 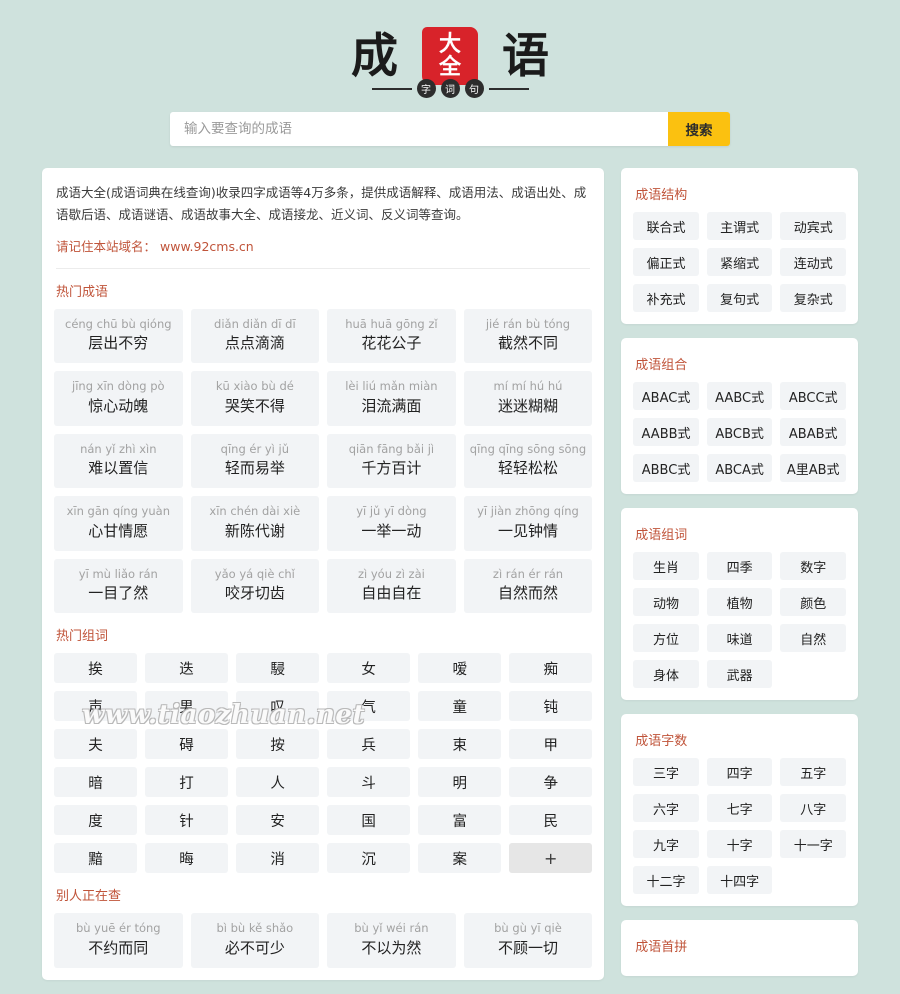 What do you see at coordinates (369, 820) in the screenshot?
I see `char-cell: 国` at bounding box center [369, 820].